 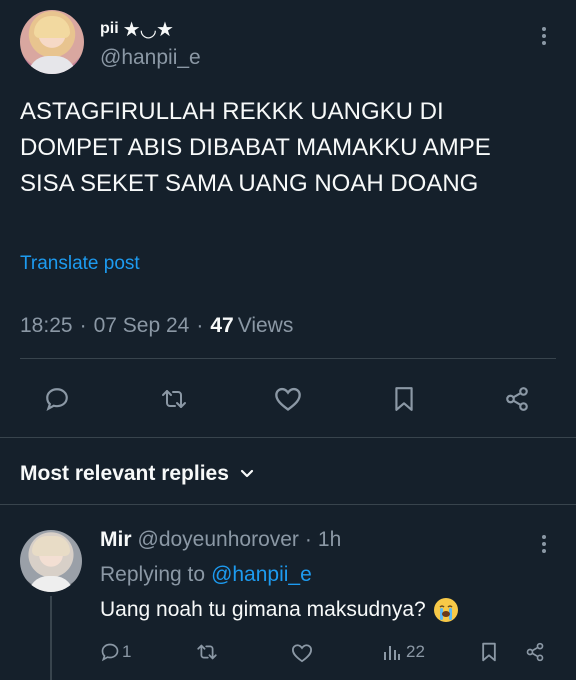 I want to click on tweet-date: 07 Sep 24, so click(x=142, y=326).